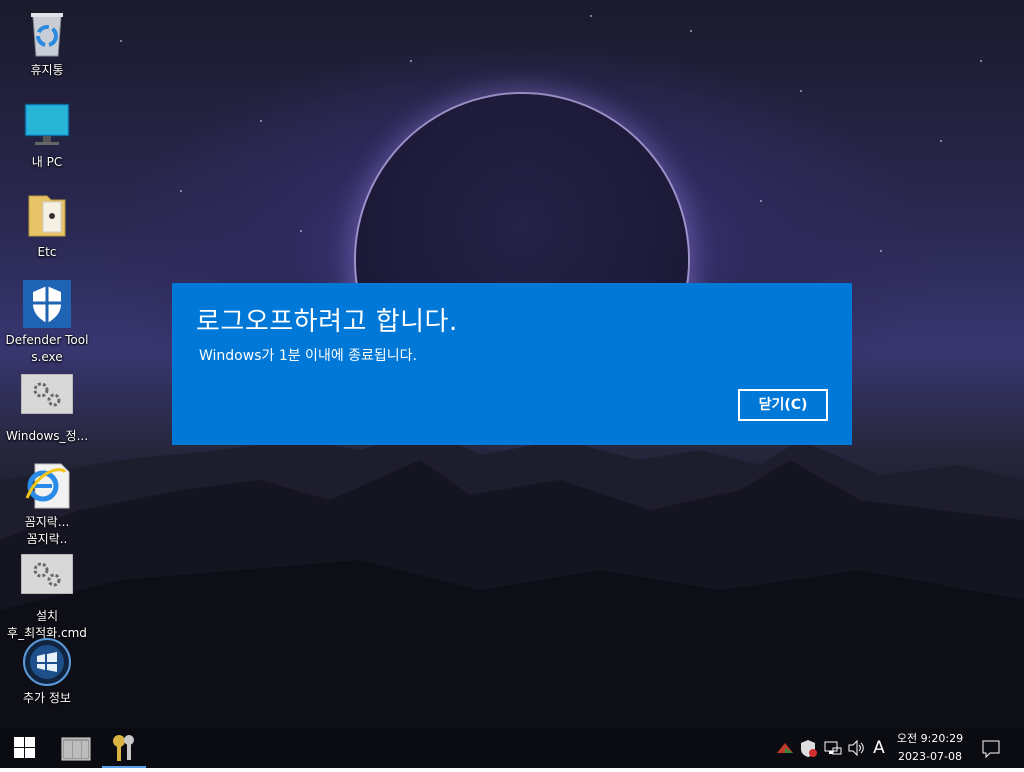 This screenshot has height=772, width=1024. Describe the element at coordinates (47, 126) in the screenshot. I see `monitor-icon` at that location.